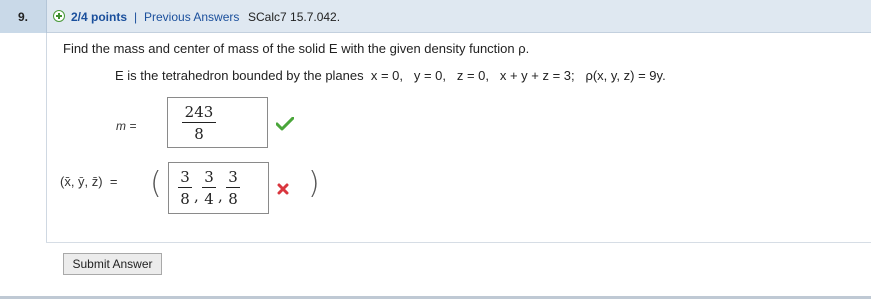 Image resolution: width=871 pixels, height=299 pixels. What do you see at coordinates (59, 16) in the screenshot?
I see `plus-icon` at bounding box center [59, 16].